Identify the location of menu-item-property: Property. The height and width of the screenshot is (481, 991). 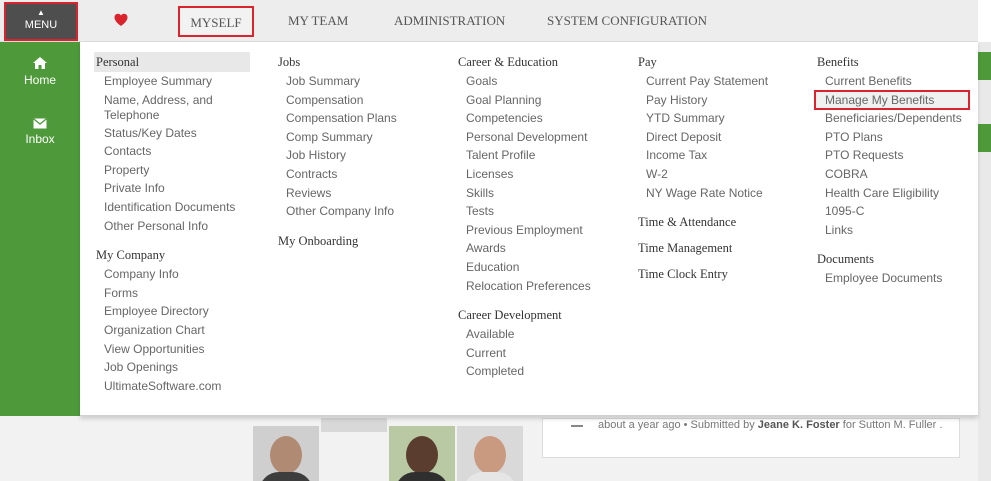
(172, 170).